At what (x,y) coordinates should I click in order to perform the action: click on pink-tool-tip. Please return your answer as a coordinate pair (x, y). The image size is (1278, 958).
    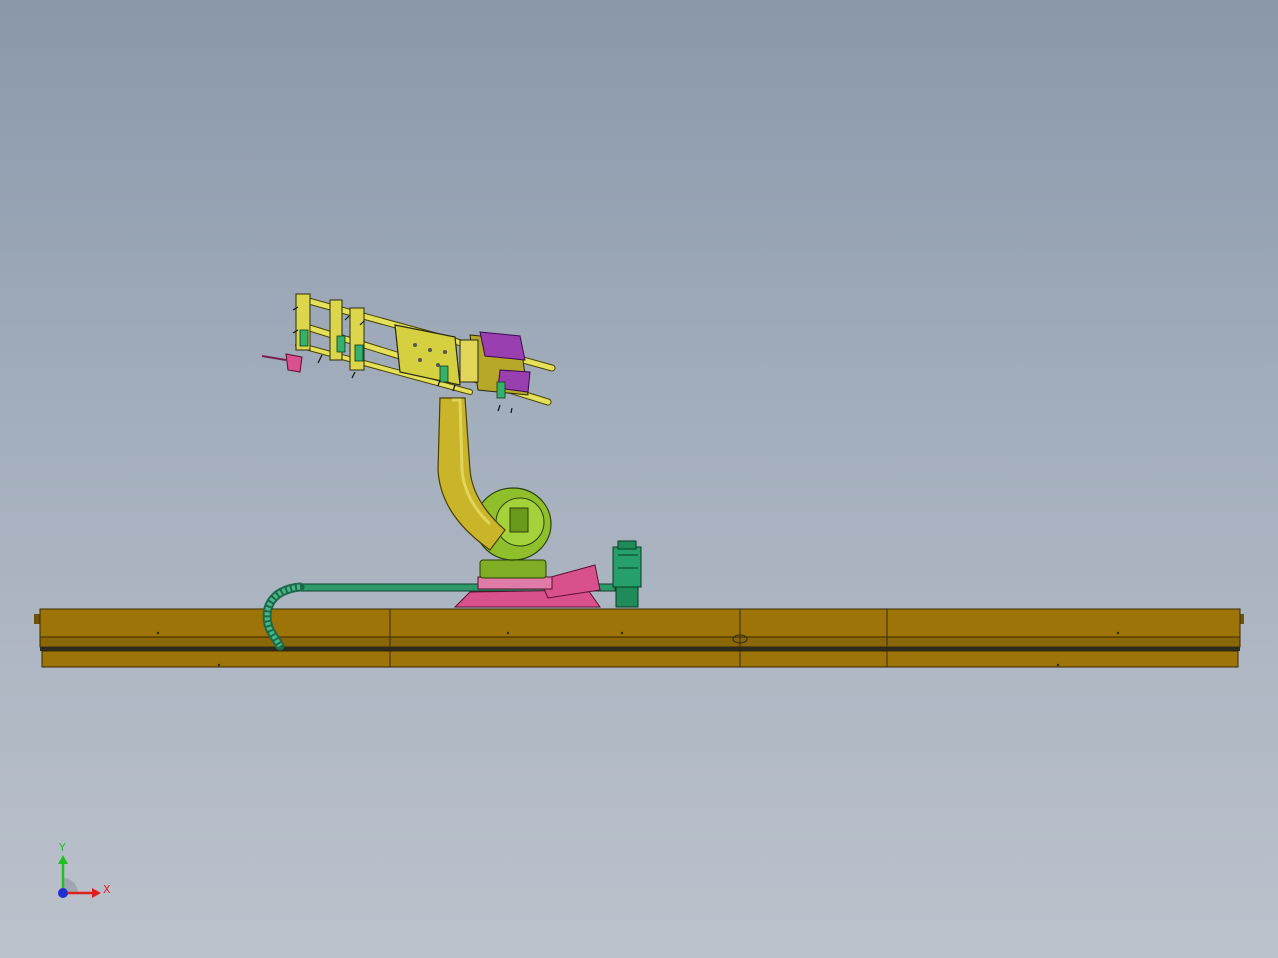
    Looking at the image, I should click on (282, 363).